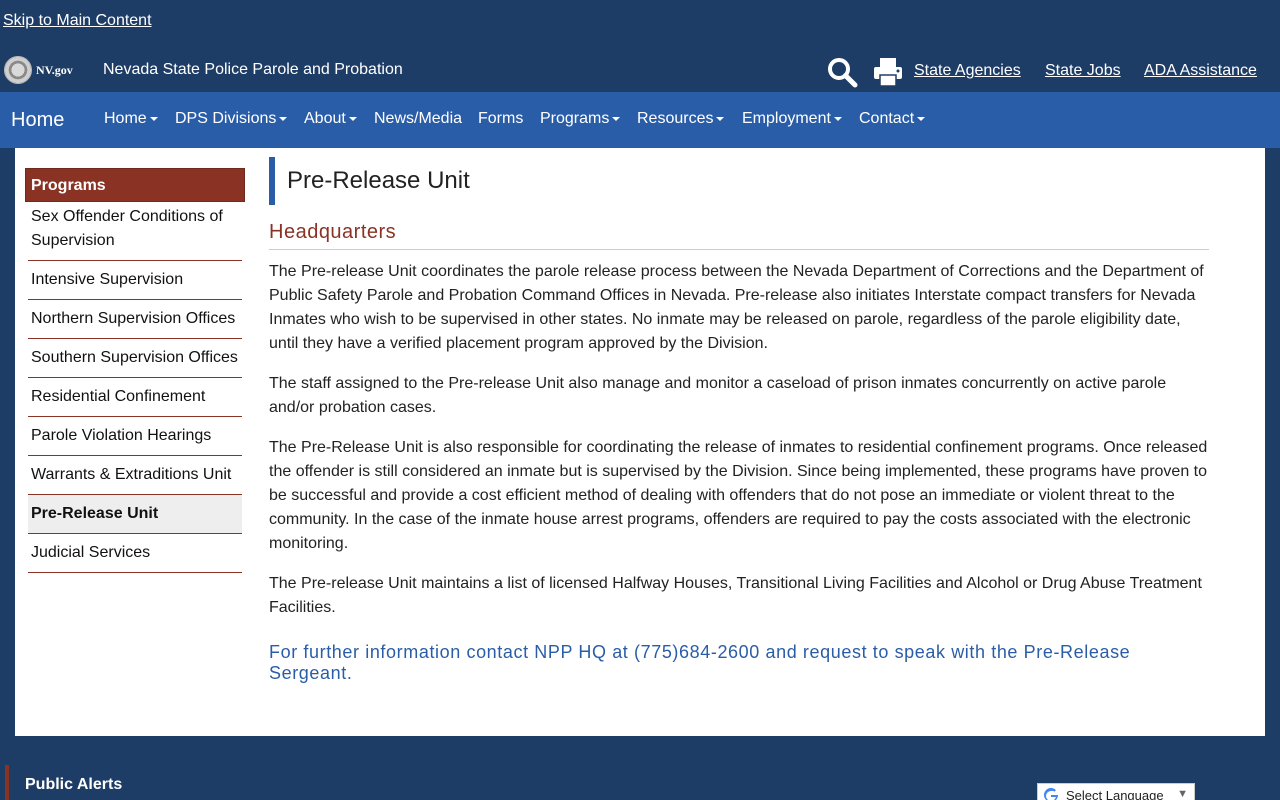 Image resolution: width=1280 pixels, height=800 pixels. What do you see at coordinates (681, 119) in the screenshot?
I see `nav-resources: Resources` at bounding box center [681, 119].